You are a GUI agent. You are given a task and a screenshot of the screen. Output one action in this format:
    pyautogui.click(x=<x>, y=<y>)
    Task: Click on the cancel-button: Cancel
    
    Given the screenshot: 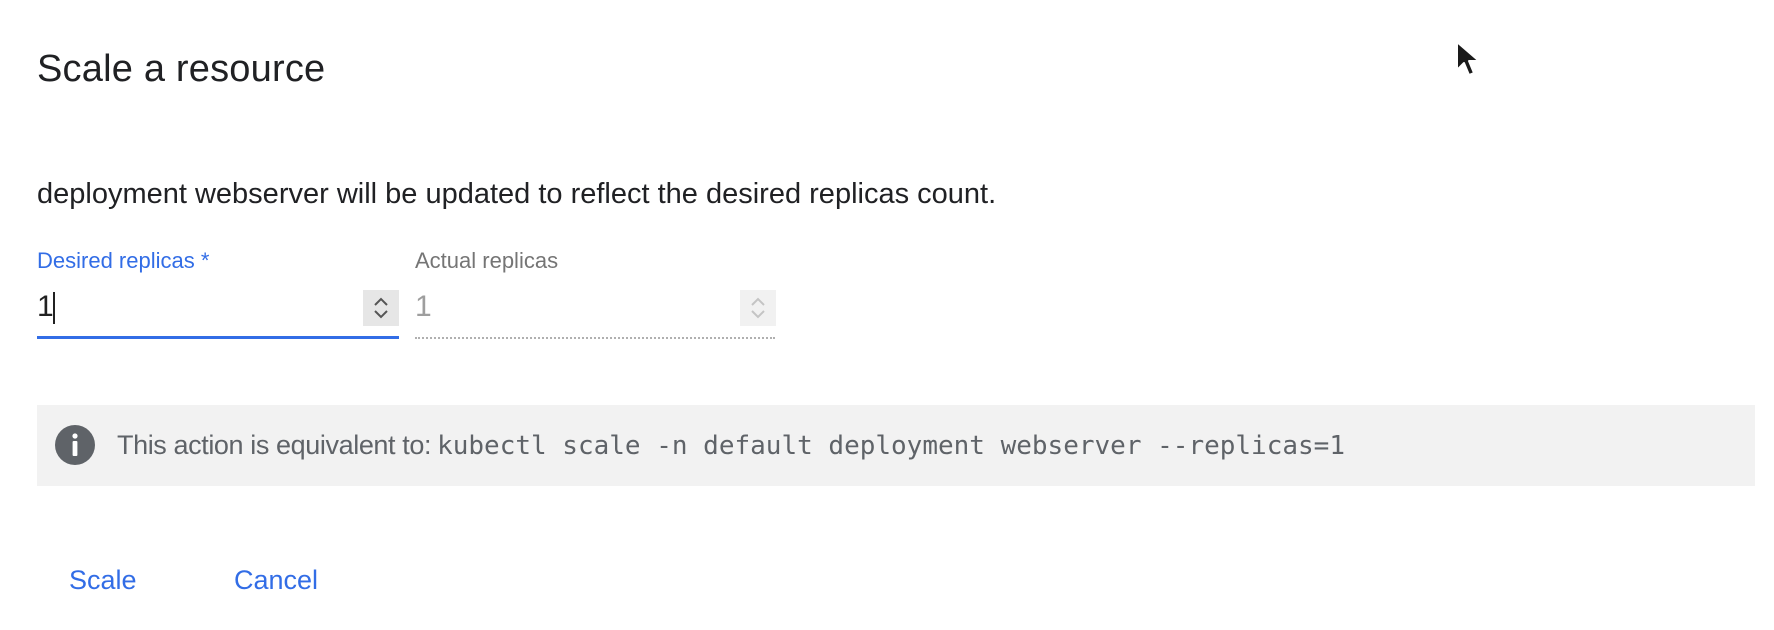 What is the action you would take?
    pyautogui.click(x=276, y=580)
    